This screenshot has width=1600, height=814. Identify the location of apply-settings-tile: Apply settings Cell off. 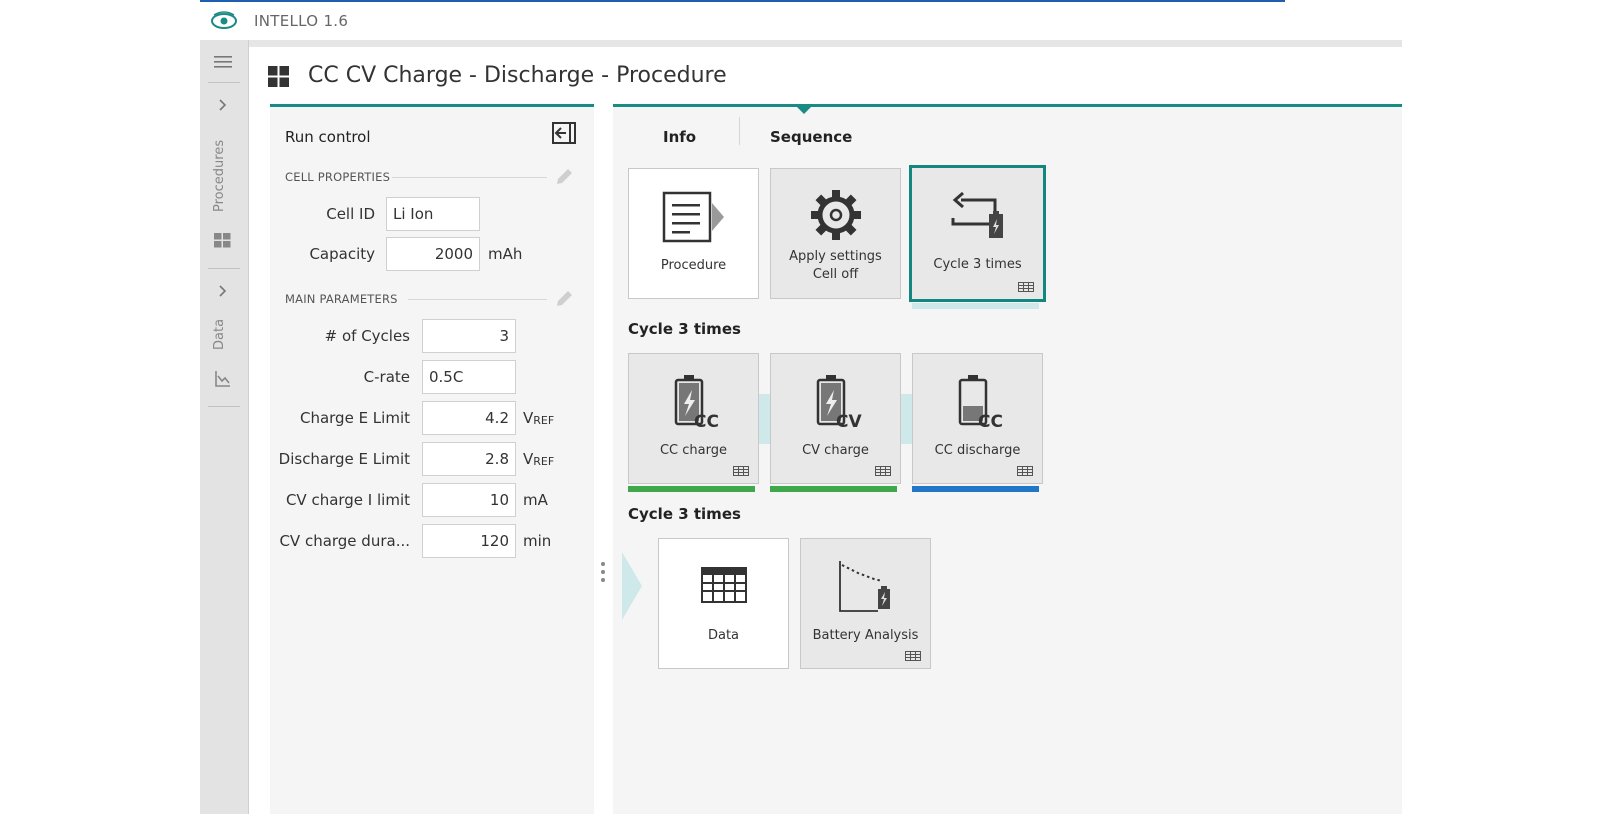
(835, 233).